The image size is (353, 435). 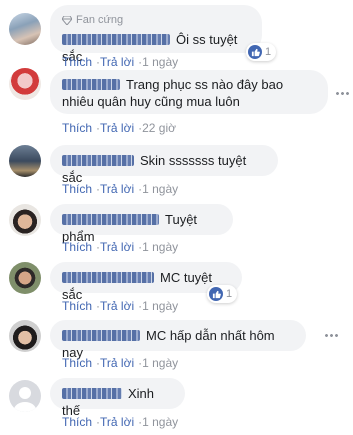 What do you see at coordinates (25, 399) in the screenshot?
I see `default-avatar-icon` at bounding box center [25, 399].